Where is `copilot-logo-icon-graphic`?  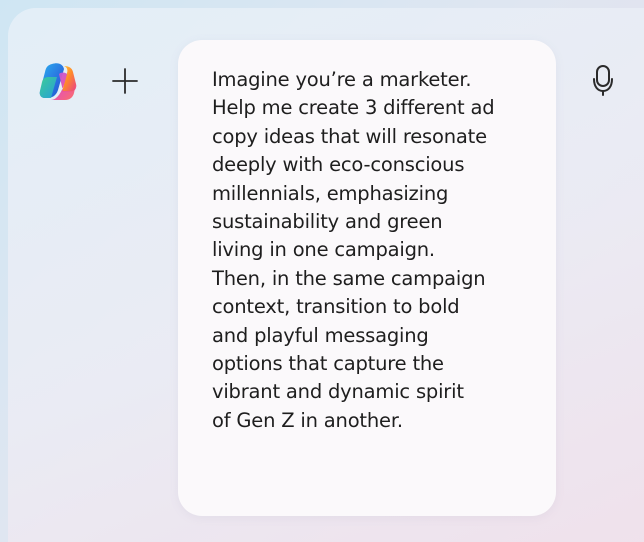 copilot-logo-icon-graphic is located at coordinates (58, 81).